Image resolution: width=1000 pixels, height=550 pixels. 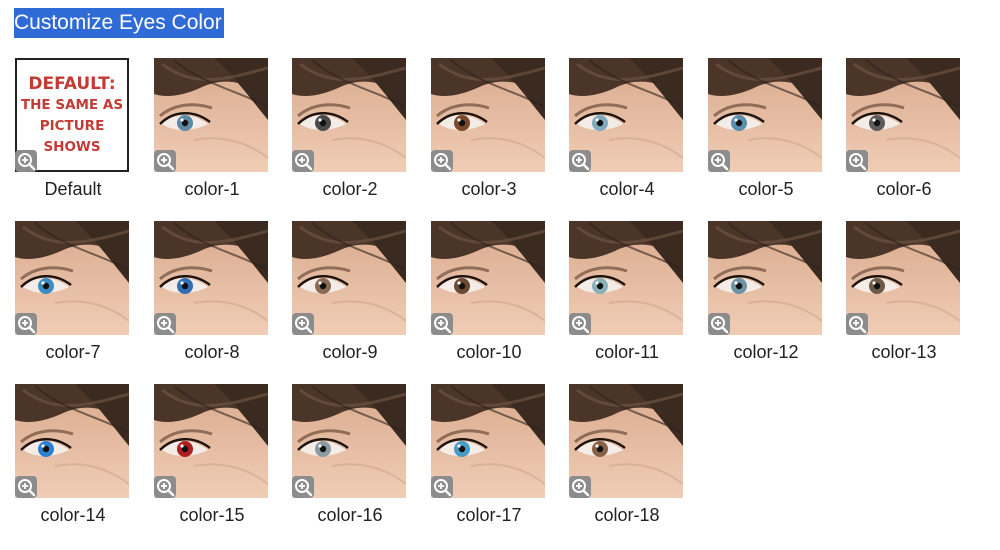 What do you see at coordinates (73, 189) in the screenshot?
I see `eye-color-option-label: Default` at bounding box center [73, 189].